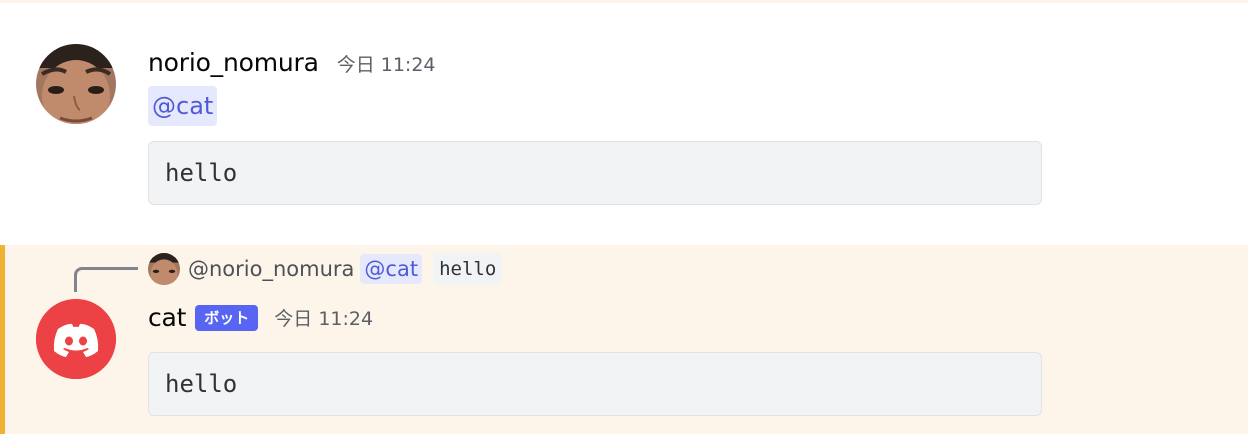 The width and height of the screenshot is (1248, 434). I want to click on discord-logo-icon, so click(76, 339).